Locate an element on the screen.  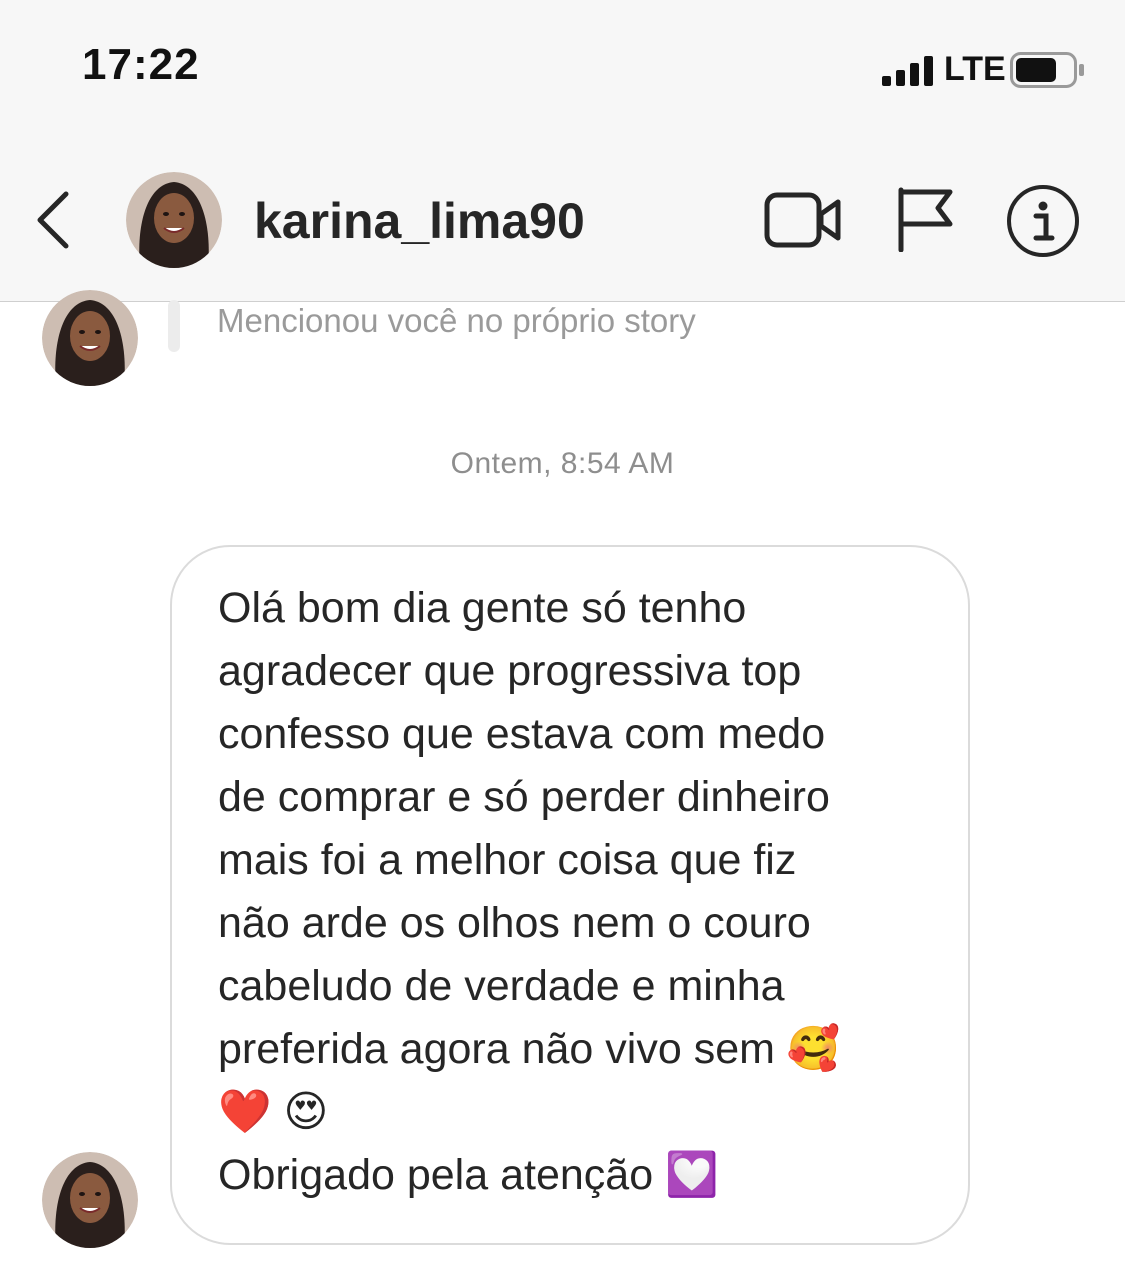
message-line: agradecer que progressiva top is located at coordinates (510, 671).